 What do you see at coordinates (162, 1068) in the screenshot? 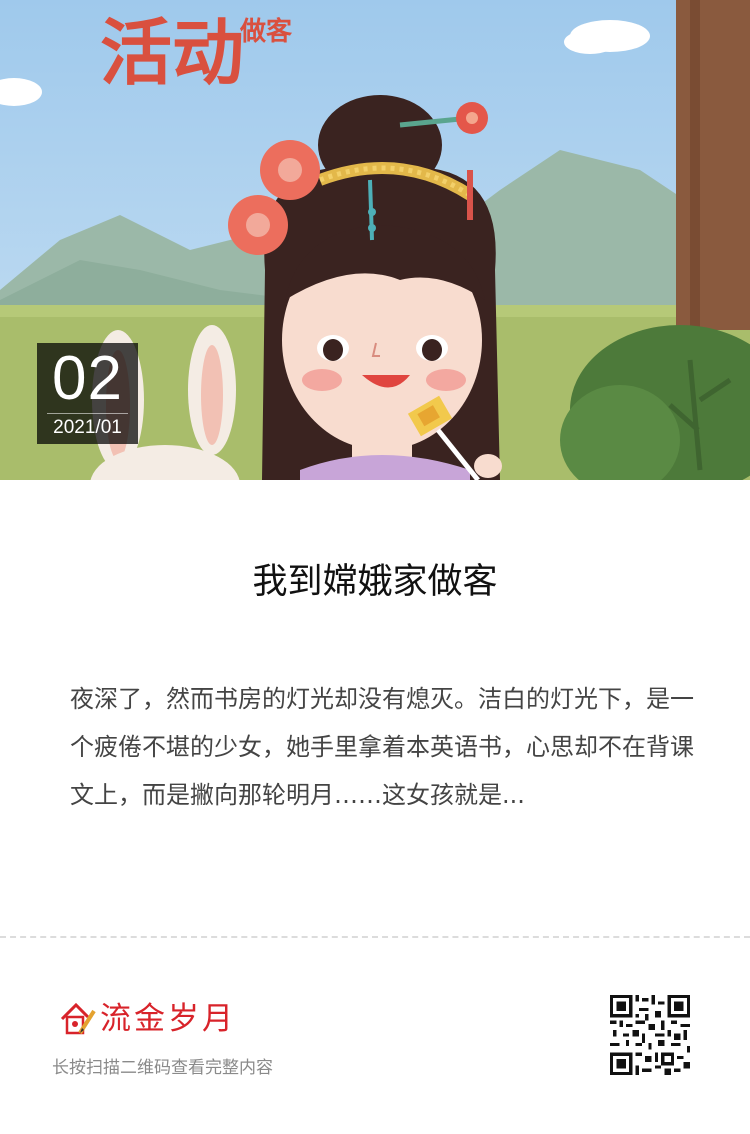
I see `scan-hint: 长按扫描二维码查看完整内容` at bounding box center [162, 1068].